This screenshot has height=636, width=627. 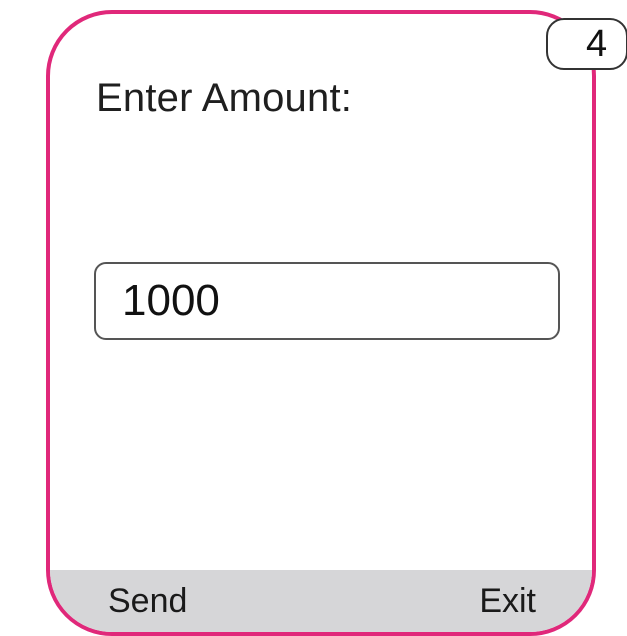 What do you see at coordinates (507, 601) in the screenshot?
I see `exit-softkey: Exit` at bounding box center [507, 601].